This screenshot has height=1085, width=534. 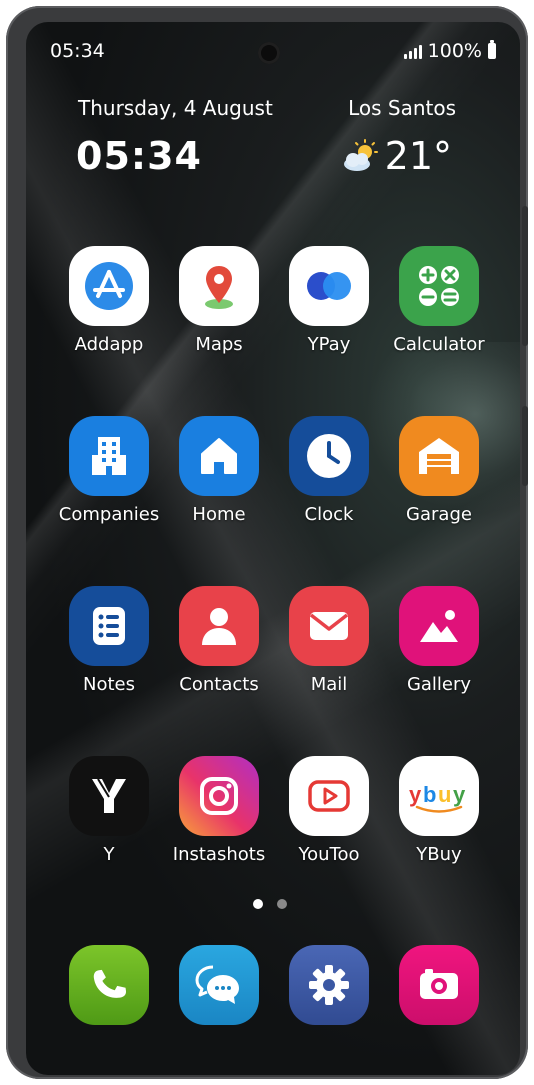 I want to click on gear-icon, so click(x=329, y=985).